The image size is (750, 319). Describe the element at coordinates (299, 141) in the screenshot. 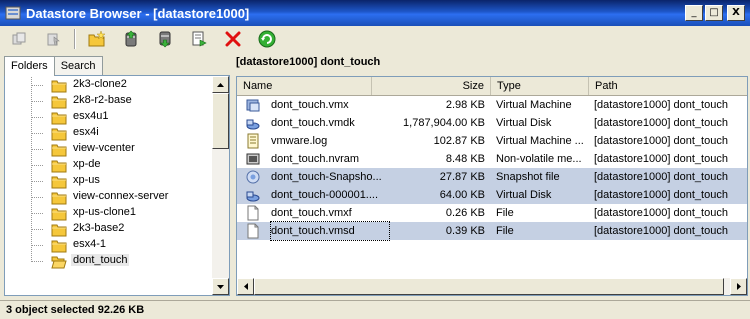

I see `file-name: vmware.log` at that location.